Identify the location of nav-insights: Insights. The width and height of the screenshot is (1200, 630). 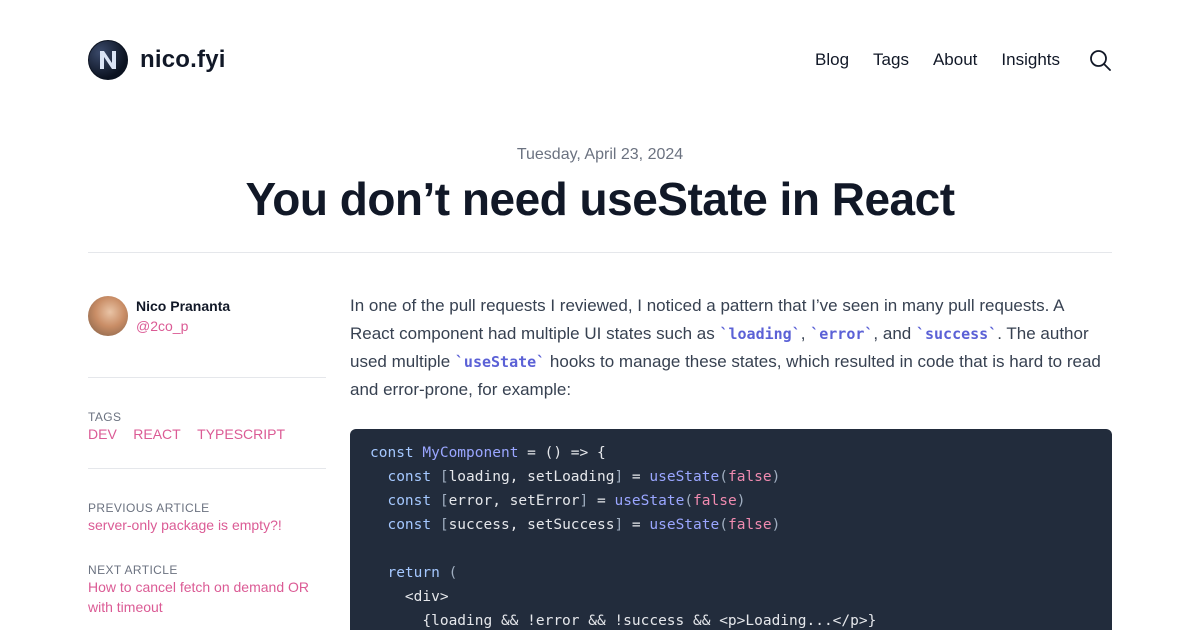
(1030, 60).